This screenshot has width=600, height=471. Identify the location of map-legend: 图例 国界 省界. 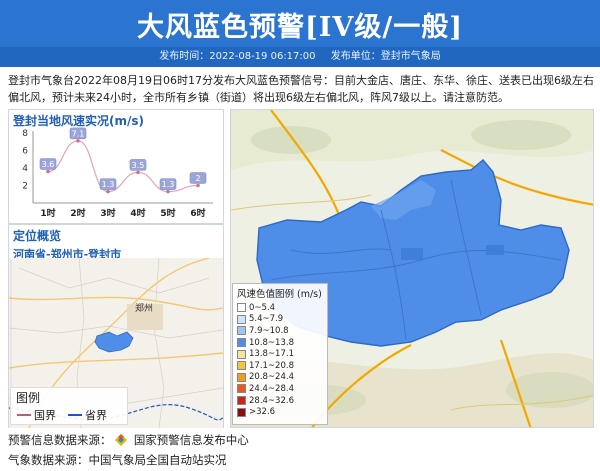
(69, 406).